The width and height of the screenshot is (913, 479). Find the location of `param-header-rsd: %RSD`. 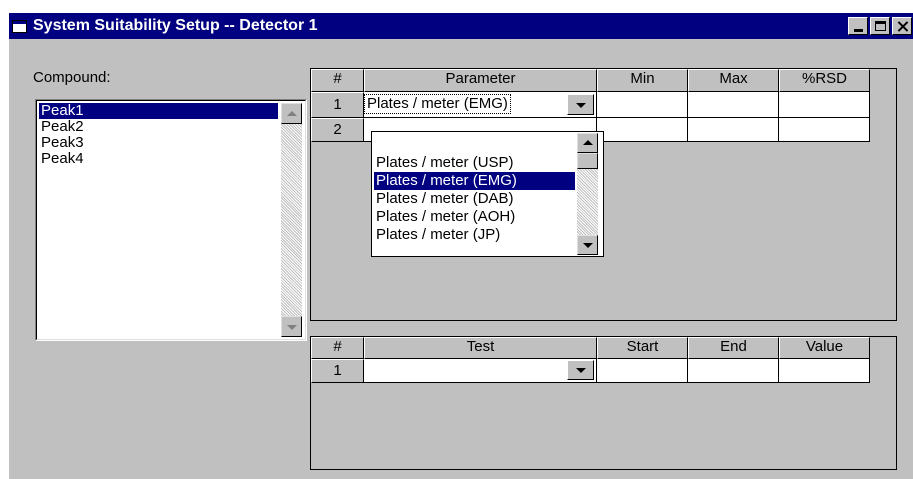

param-header-rsd: %RSD is located at coordinates (824, 80).